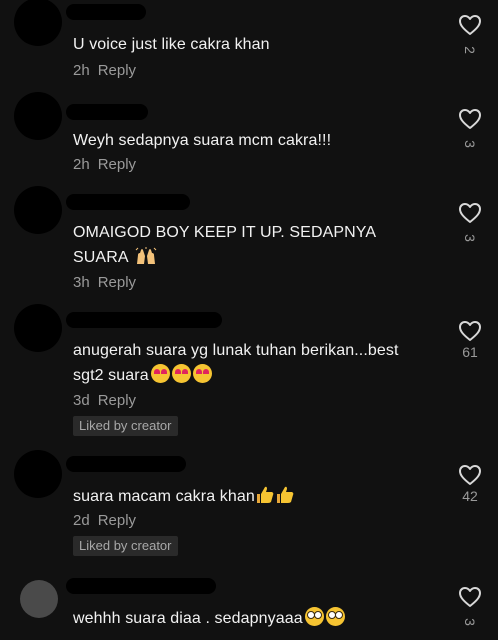 The image size is (498, 640). What do you see at coordinates (470, 50) in the screenshot?
I see `like-count: 2` at bounding box center [470, 50].